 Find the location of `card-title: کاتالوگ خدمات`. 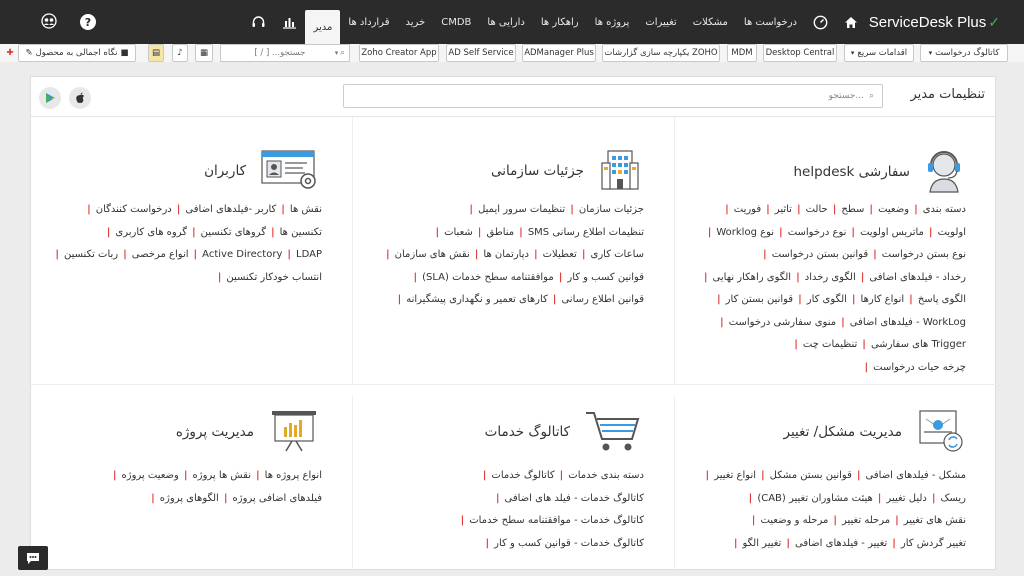

card-title: کاتالوگ خدمات is located at coordinates (527, 432).